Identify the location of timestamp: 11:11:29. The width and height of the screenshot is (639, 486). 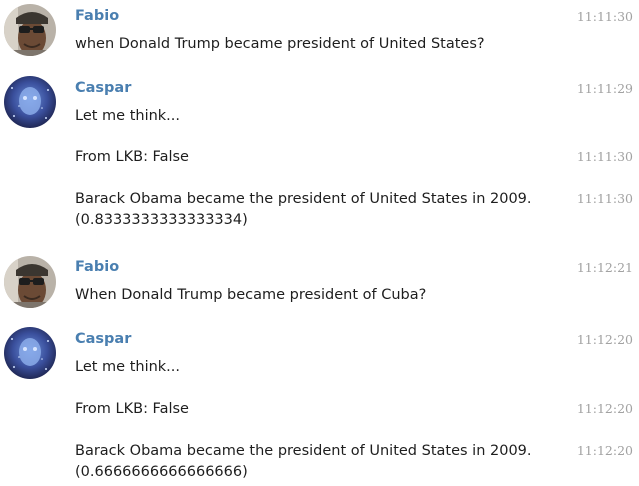
(604, 88).